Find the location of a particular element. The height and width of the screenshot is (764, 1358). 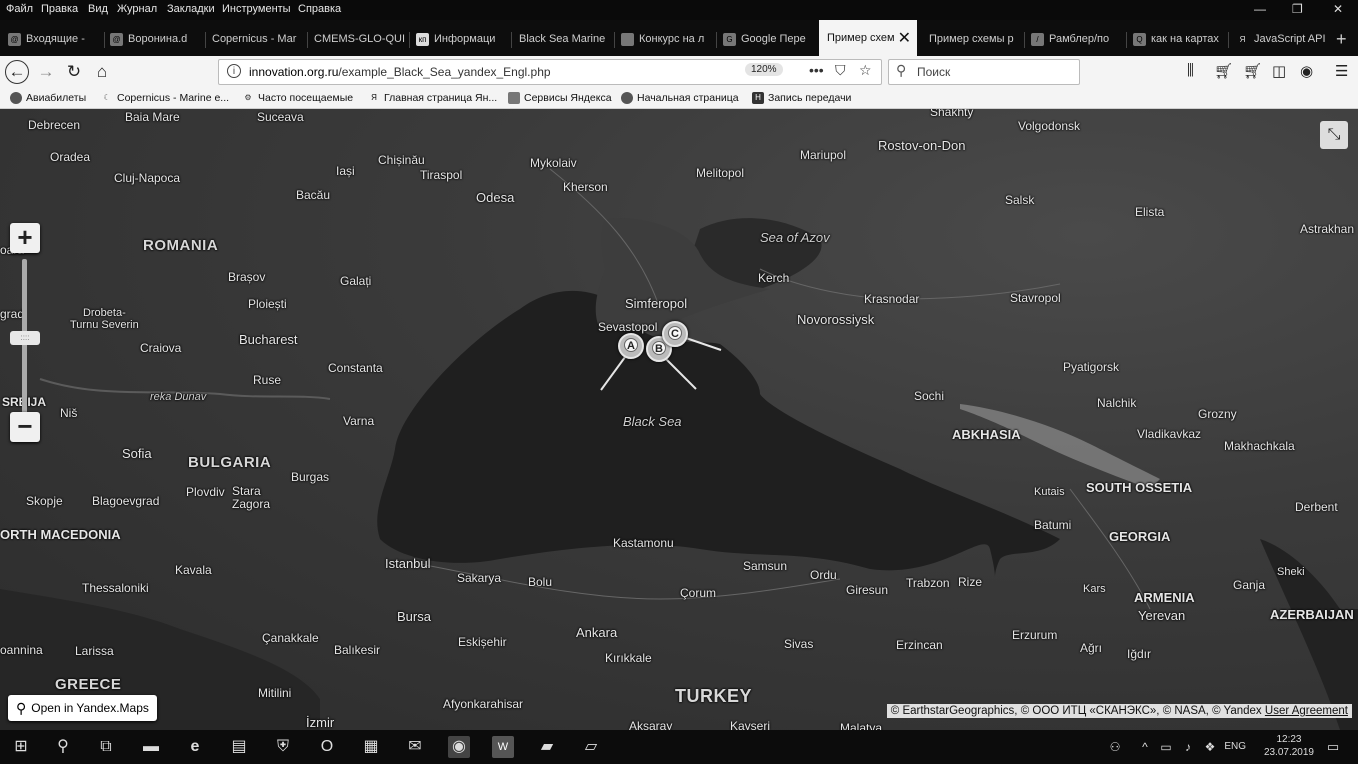

tab-10: Пример схемы р is located at coordinates (975, 39).